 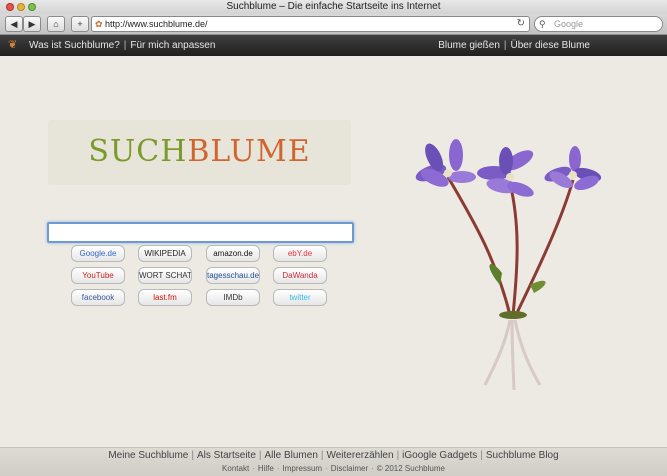 What do you see at coordinates (291, 455) in the screenshot?
I see `footer-link-alle-blumen: Alle Blumen` at bounding box center [291, 455].